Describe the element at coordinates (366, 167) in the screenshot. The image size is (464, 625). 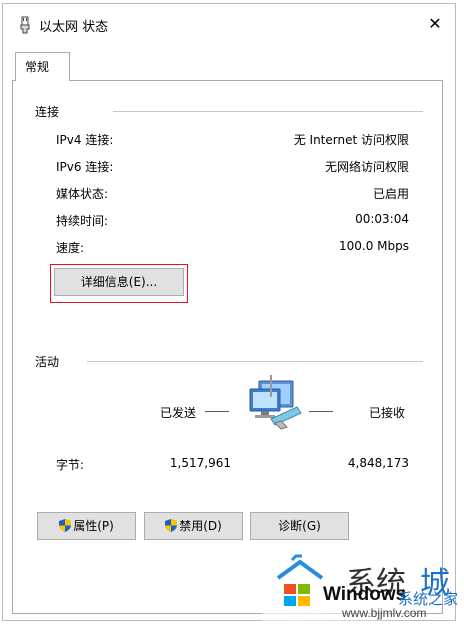
I see `ipv6-value: 无网络访问权限` at that location.